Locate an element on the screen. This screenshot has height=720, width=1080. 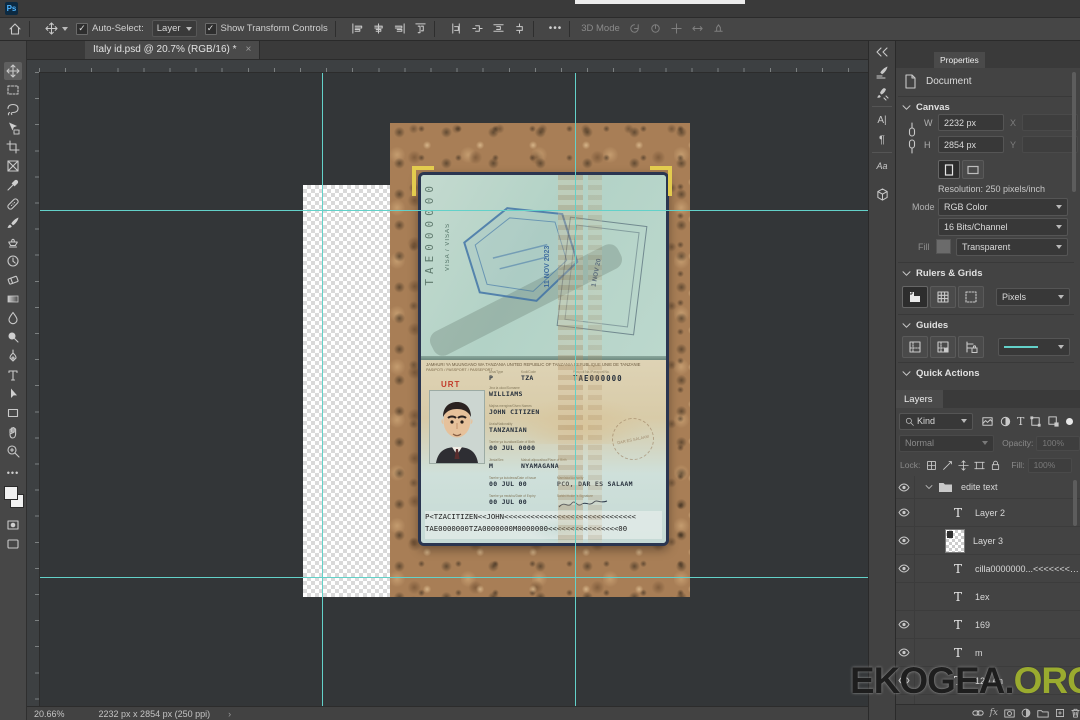
move-tool-preset is located at coordinates (56, 28).